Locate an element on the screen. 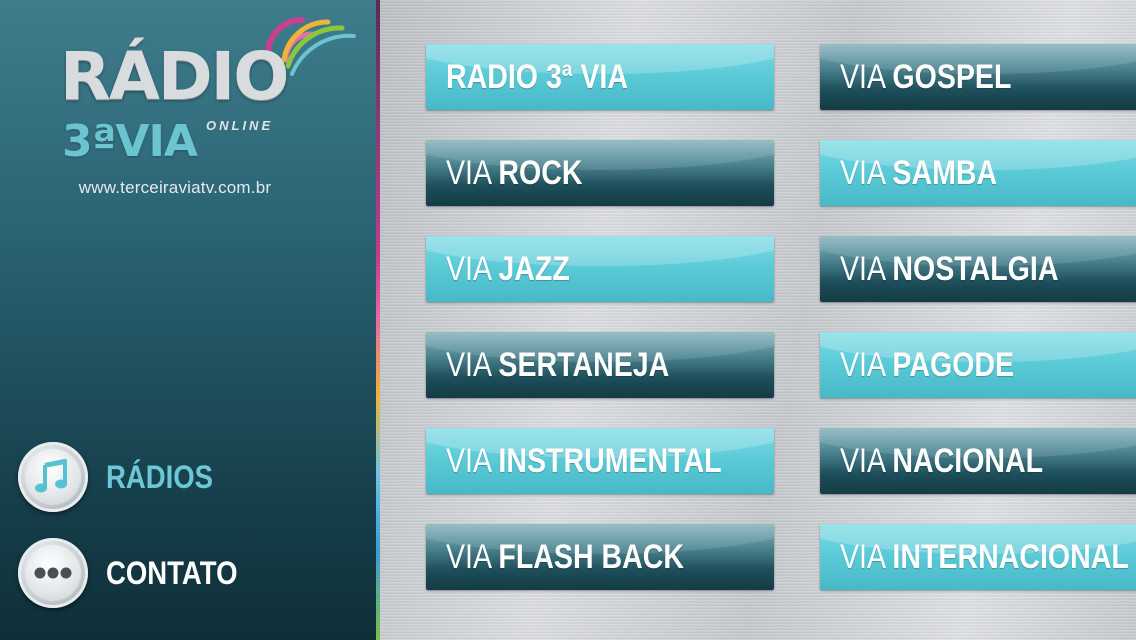 The image size is (1136, 640). radio-3via-logo: RÁDIO 3ªVIA ONLINE is located at coordinates (208, 90).